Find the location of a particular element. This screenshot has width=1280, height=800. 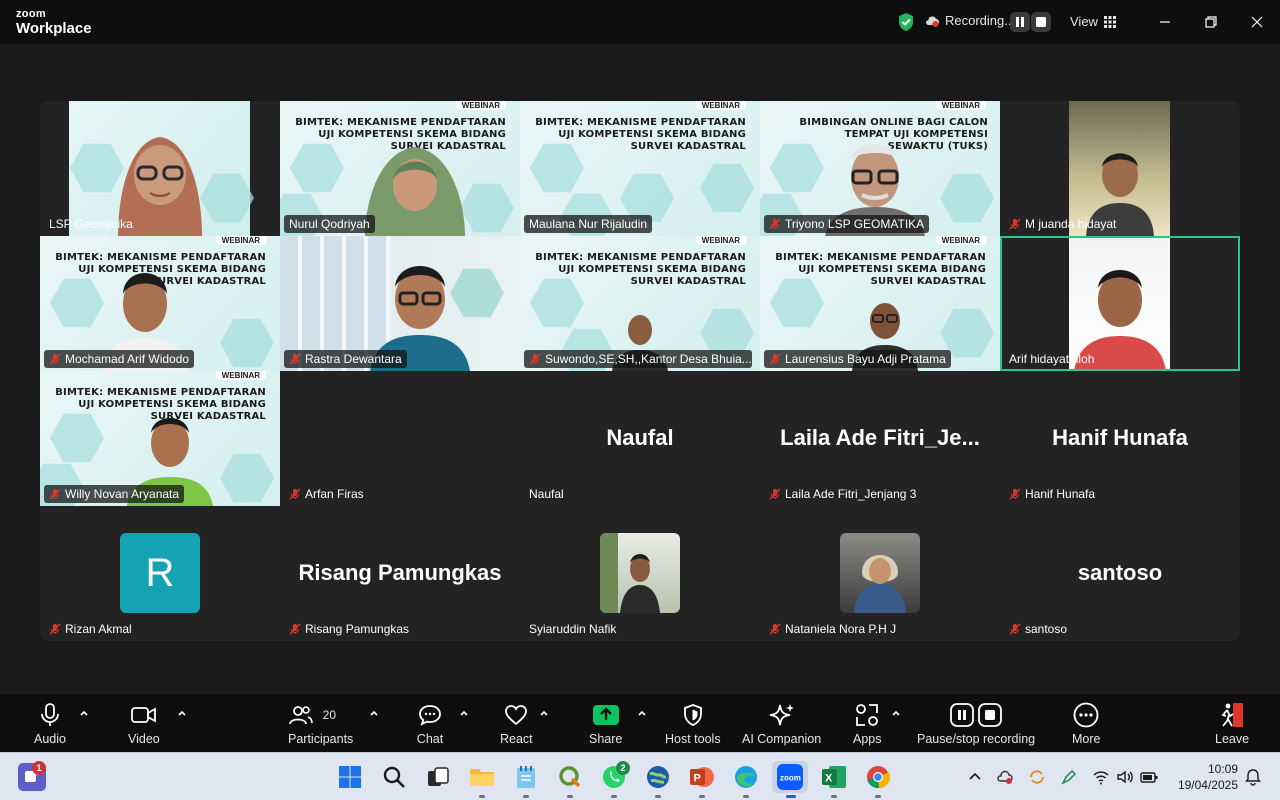

participant-tile: Syiaruddin Nafik is located at coordinates (640, 573).